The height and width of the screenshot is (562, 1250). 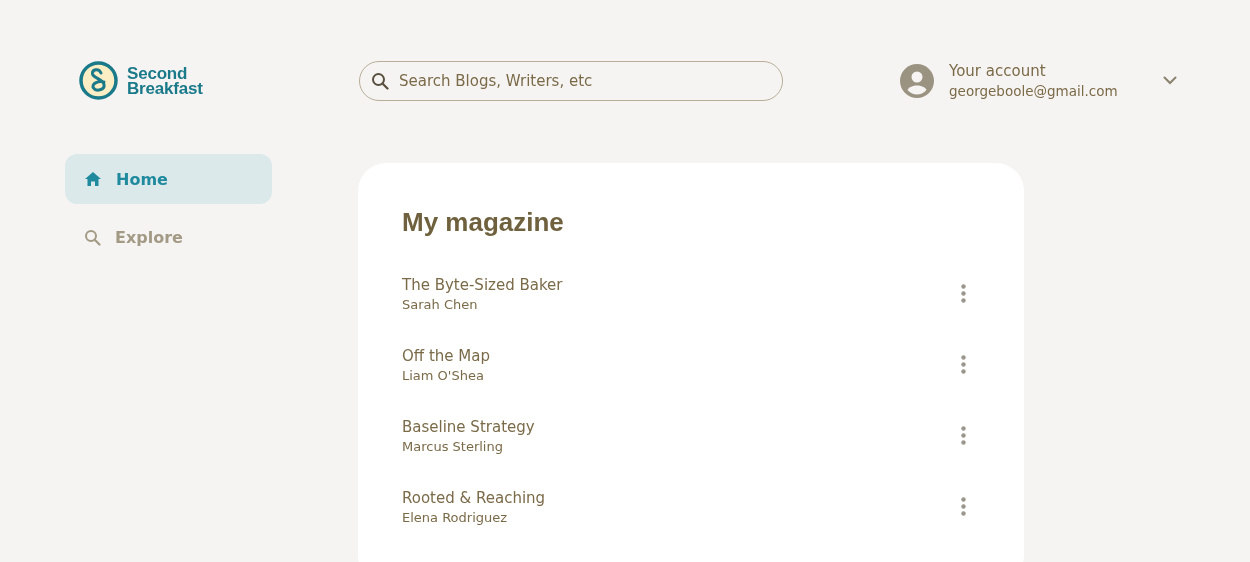 I want to click on chevron-down-icon, so click(x=1169, y=80).